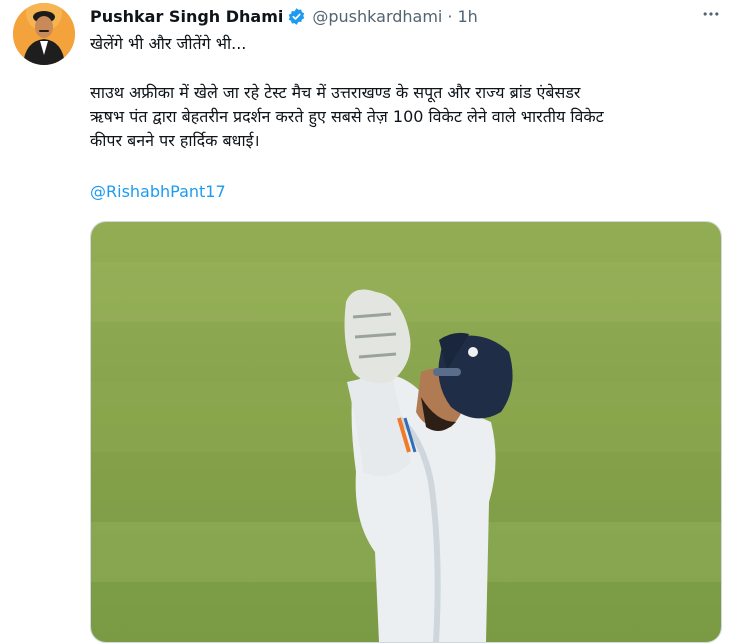 This screenshot has height=643, width=733. I want to click on avatar-photo, so click(44, 34).